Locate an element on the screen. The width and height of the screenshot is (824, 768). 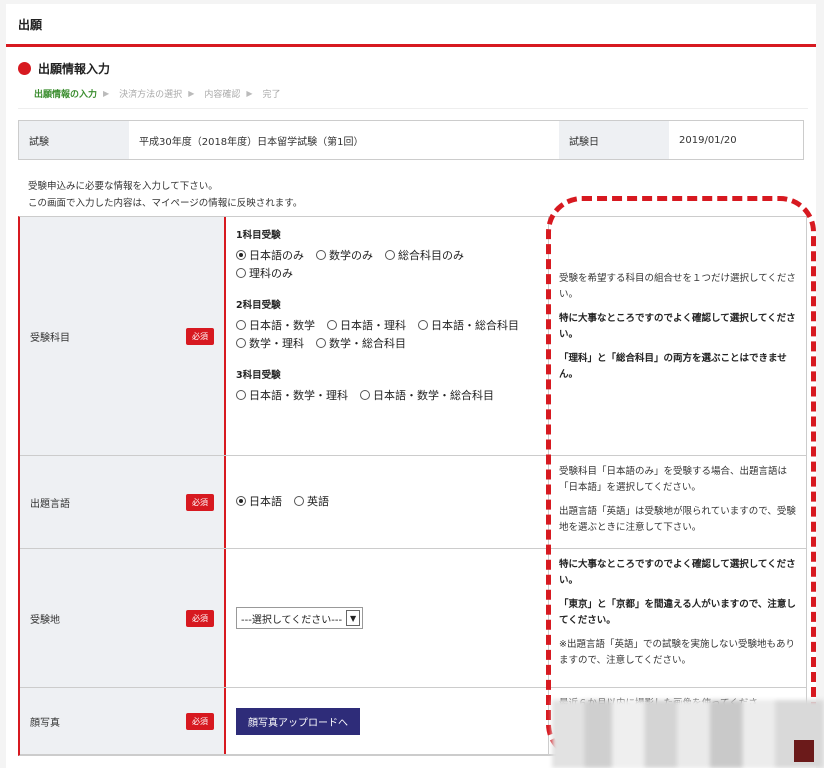
radio-math-general: 数学・総合科目 is located at coordinates (361, 343).